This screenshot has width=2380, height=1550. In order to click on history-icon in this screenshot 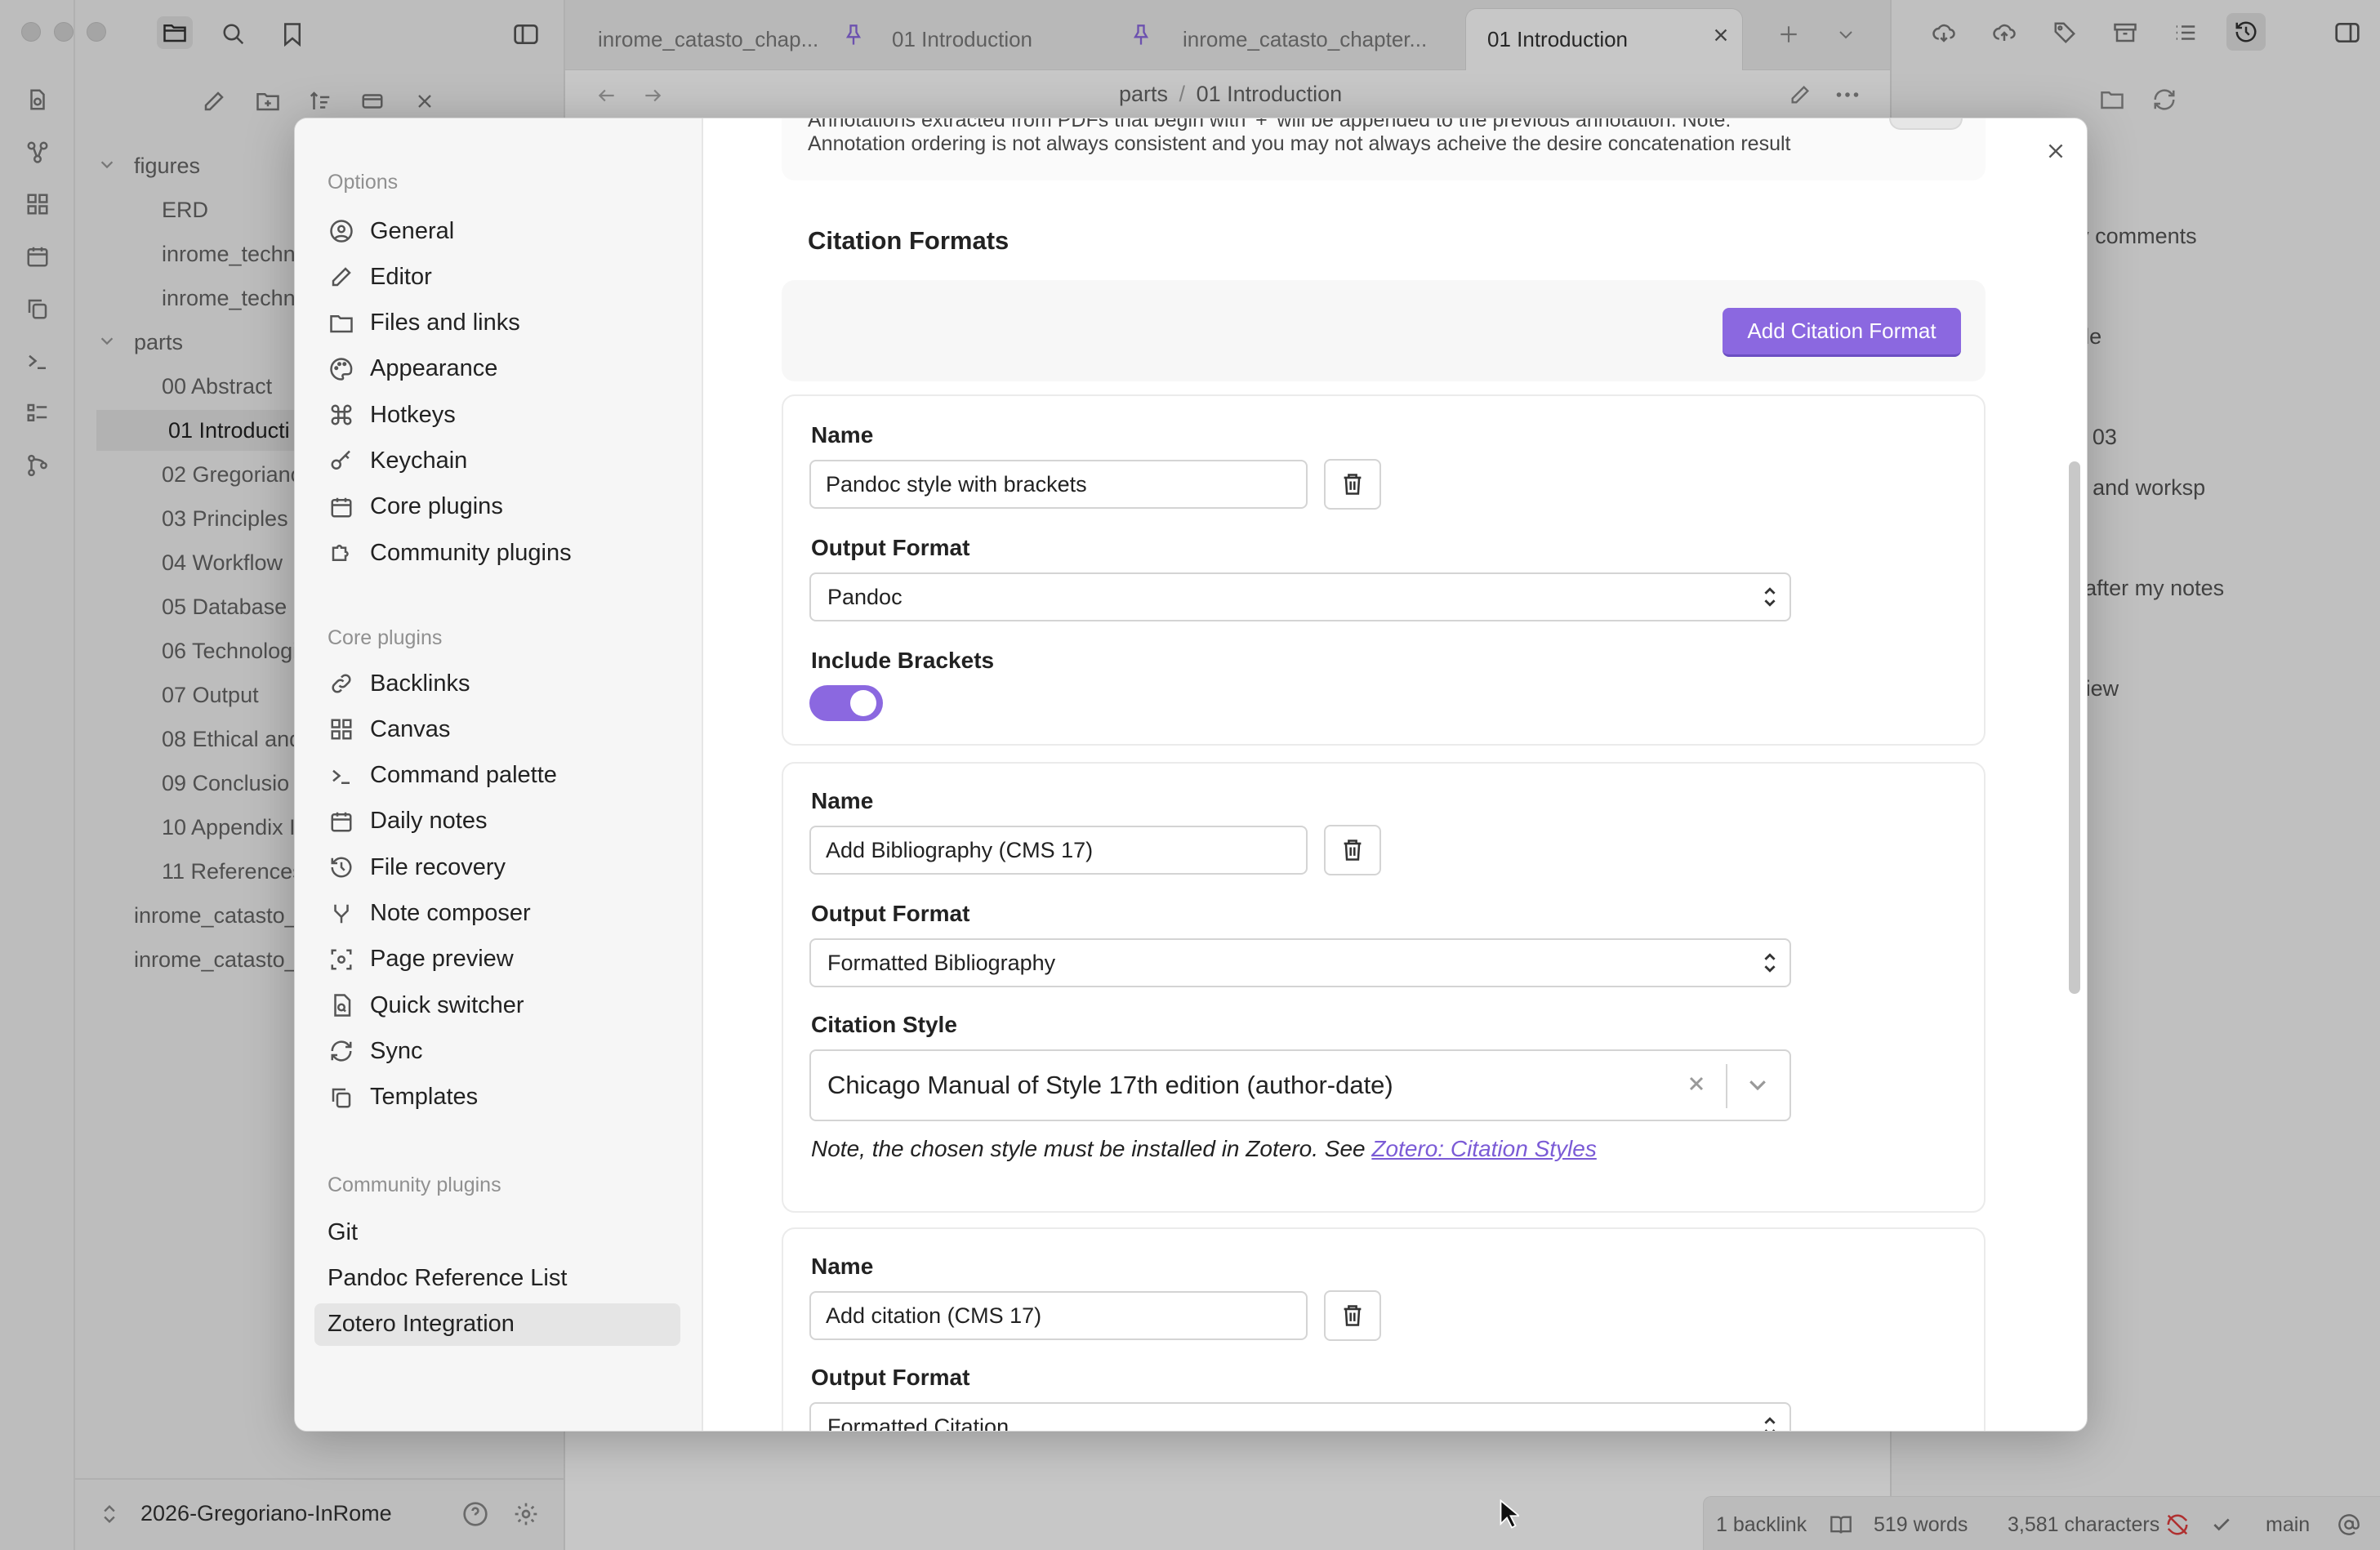, I will do `click(342, 867)`.